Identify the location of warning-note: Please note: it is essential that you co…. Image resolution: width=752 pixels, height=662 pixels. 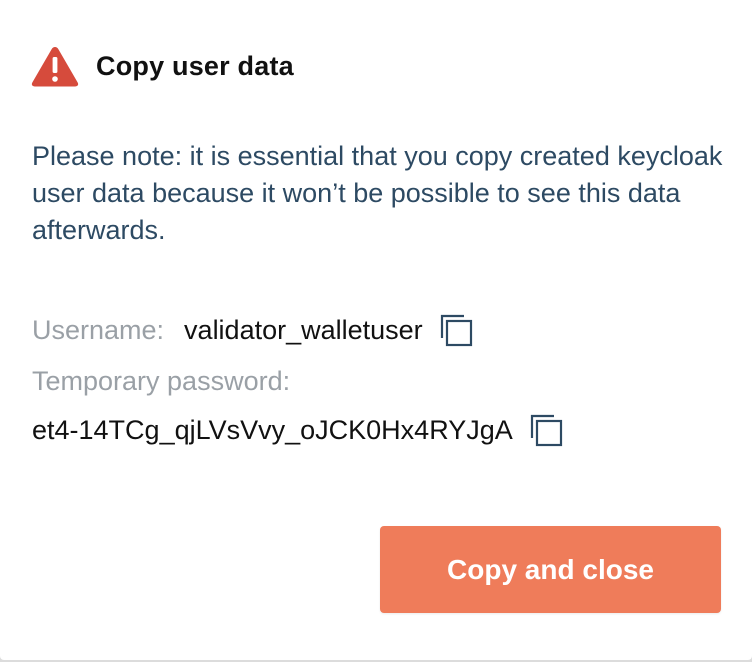
(377, 193).